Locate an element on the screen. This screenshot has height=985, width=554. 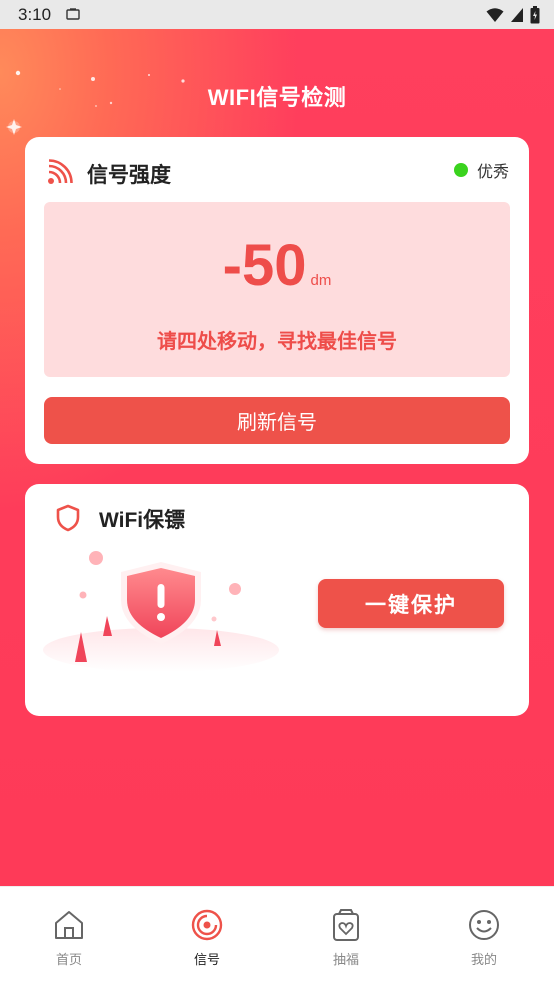
nav-item-lucky: 抽福 is located at coordinates (346, 936).